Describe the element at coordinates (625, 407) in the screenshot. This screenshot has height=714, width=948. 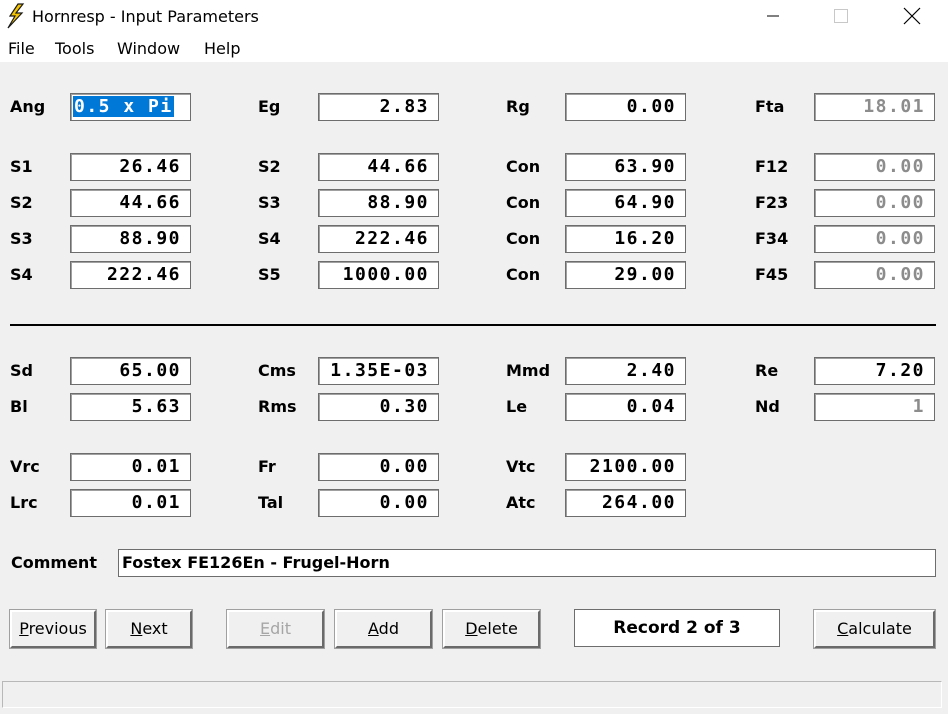
I see `field-le: 0.04` at that location.